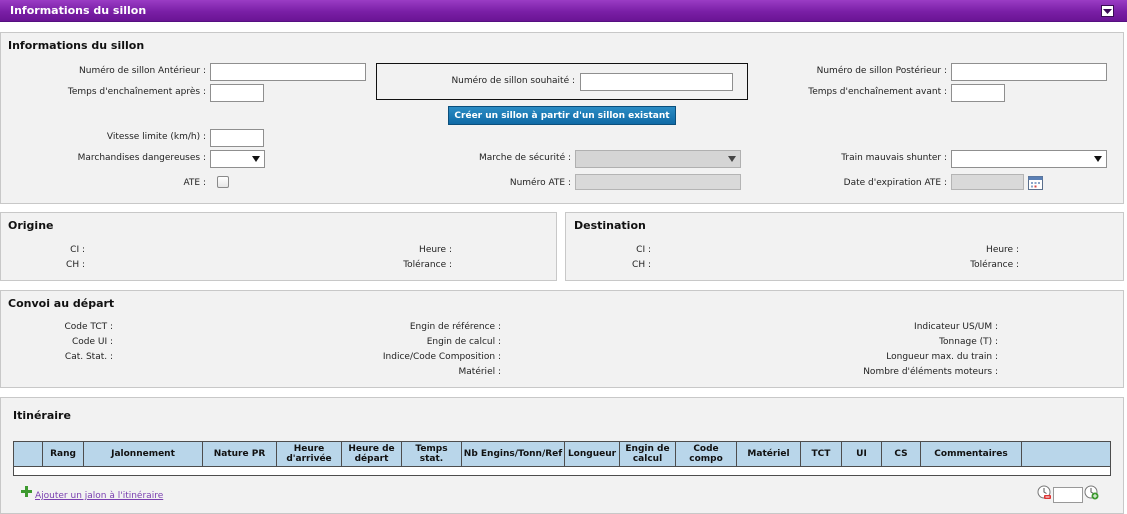  What do you see at coordinates (61, 303) in the screenshot?
I see `convoi-title: Convoi au départ` at bounding box center [61, 303].